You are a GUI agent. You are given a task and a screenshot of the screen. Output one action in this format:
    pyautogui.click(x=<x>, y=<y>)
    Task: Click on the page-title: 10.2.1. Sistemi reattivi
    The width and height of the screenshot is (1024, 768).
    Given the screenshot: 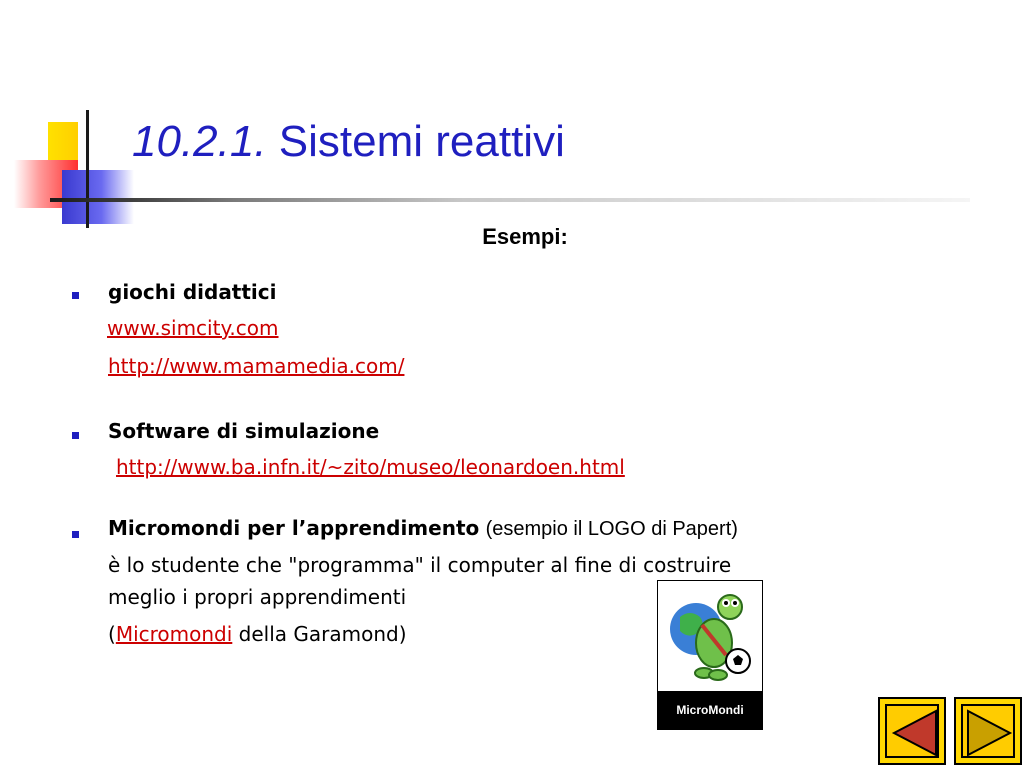 What is the action you would take?
    pyautogui.click(x=348, y=142)
    